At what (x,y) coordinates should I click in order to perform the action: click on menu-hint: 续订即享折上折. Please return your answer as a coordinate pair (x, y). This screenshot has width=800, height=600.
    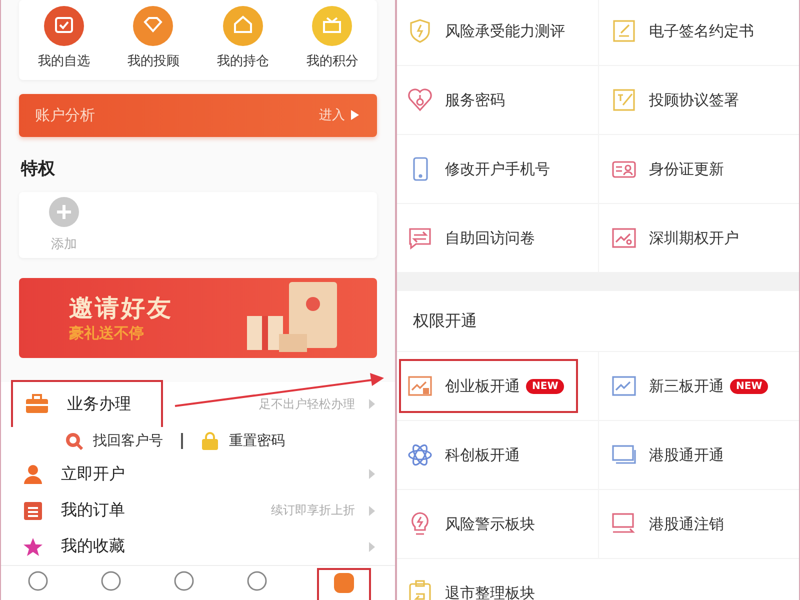
    Looking at the image, I should click on (313, 511).